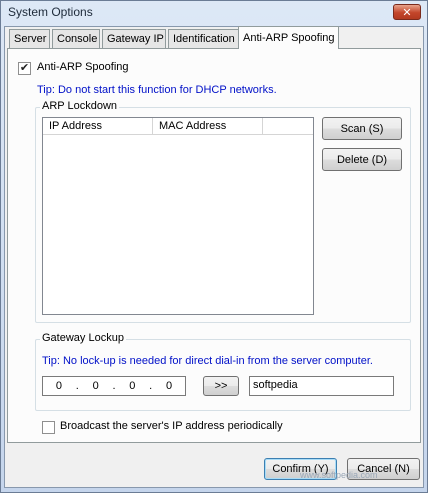 This screenshot has height=493, width=428. Describe the element at coordinates (83, 67) in the screenshot. I see `anti-arp-label: Anti-ARP Spoofing` at that location.